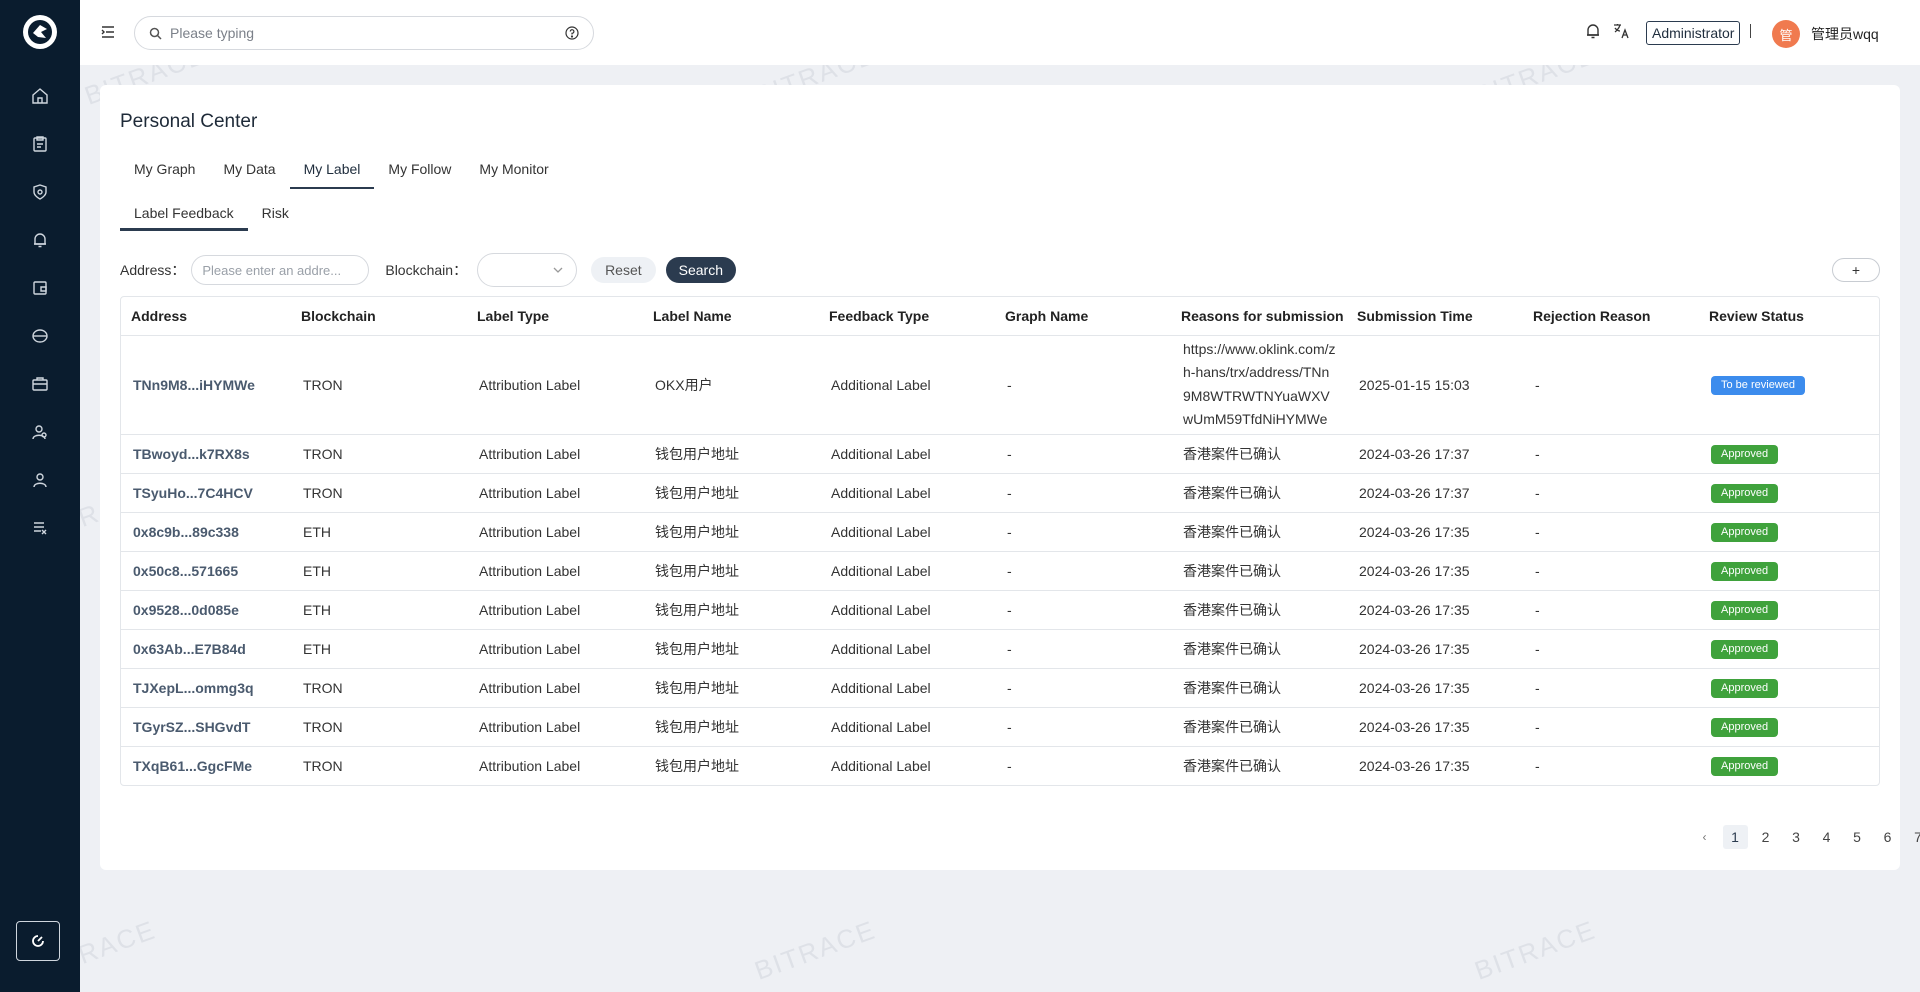 The height and width of the screenshot is (992, 1920). Describe the element at coordinates (40, 32) in the screenshot. I see `logo-icon` at that location.